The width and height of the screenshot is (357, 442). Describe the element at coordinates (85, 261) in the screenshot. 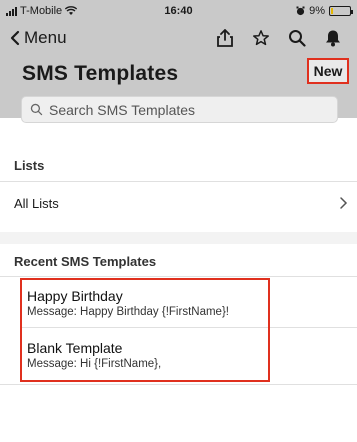

I see `recent-section-label: Recent SMS Templates` at that location.